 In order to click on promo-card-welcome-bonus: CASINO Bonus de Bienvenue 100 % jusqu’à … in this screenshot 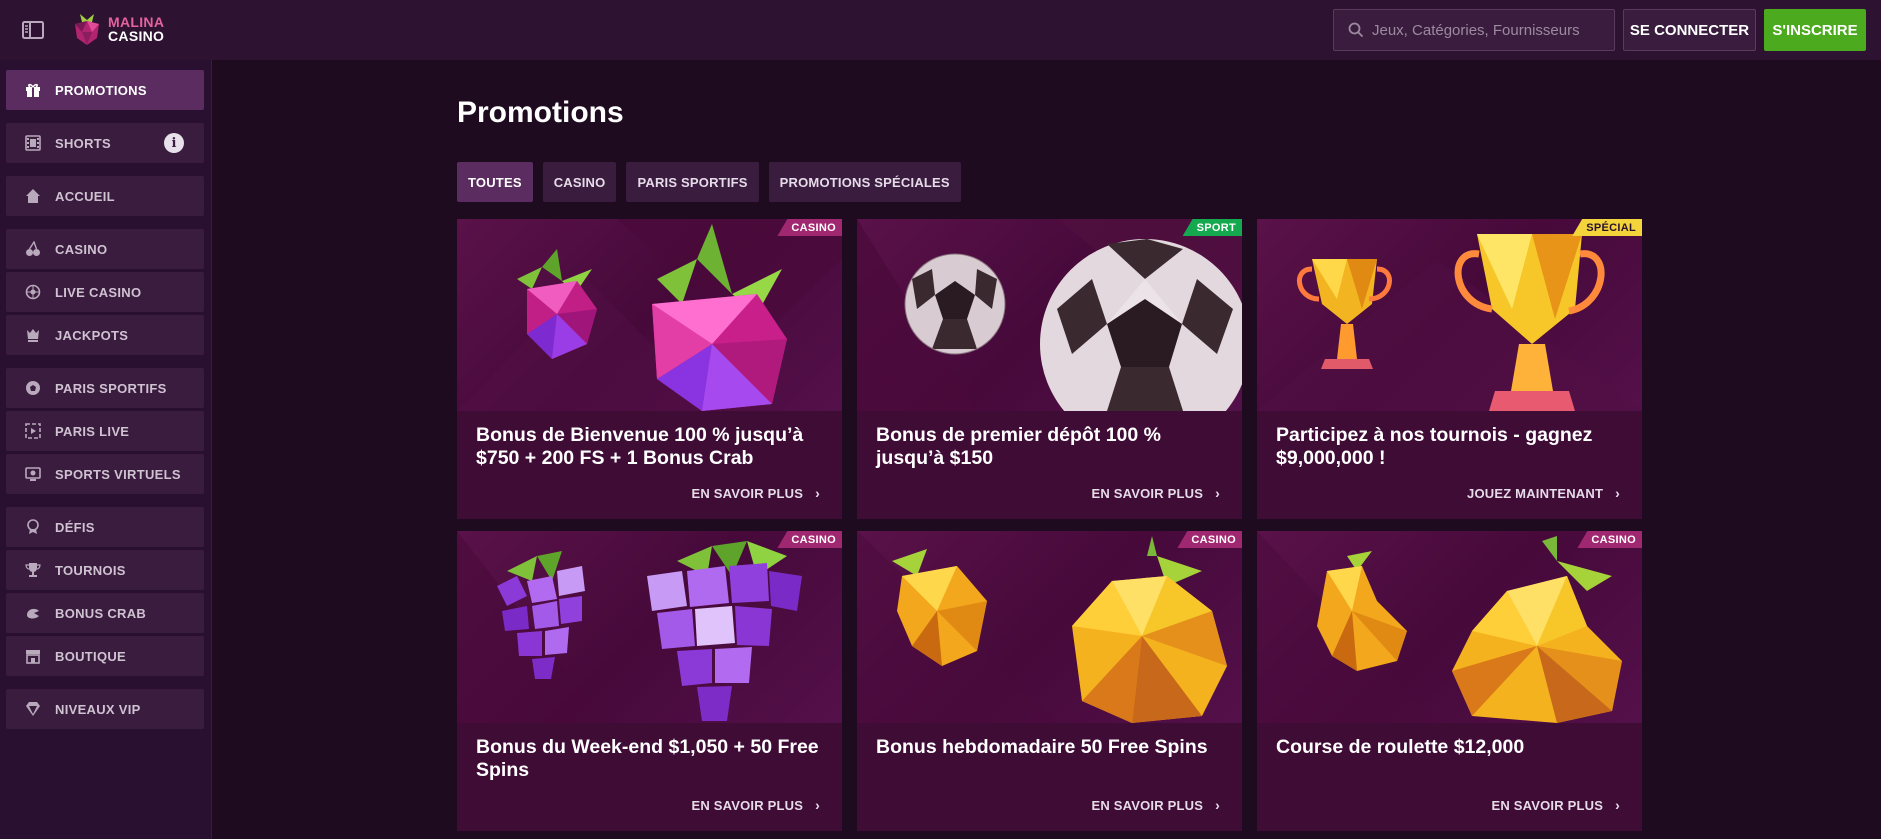, I will do `click(649, 369)`.